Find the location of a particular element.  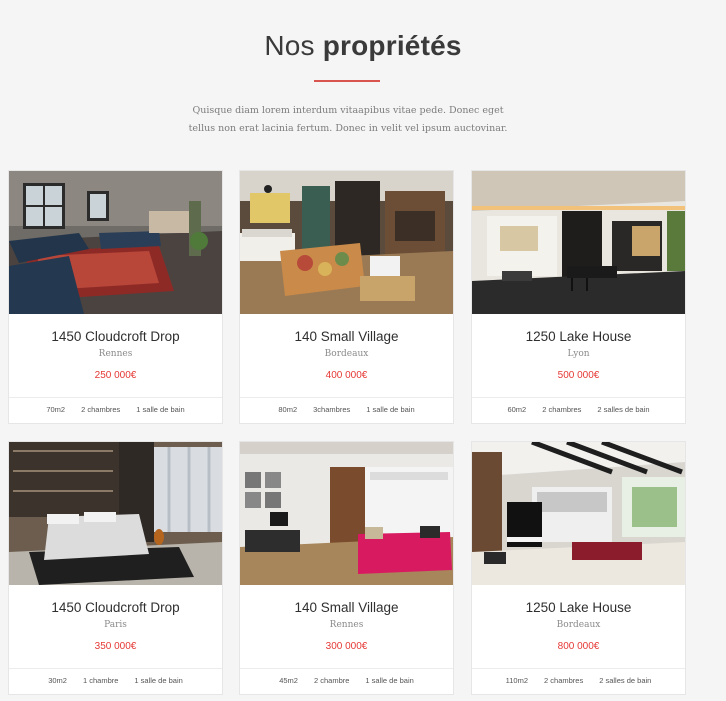

spec-rooms: 2 chambre is located at coordinates (331, 680).